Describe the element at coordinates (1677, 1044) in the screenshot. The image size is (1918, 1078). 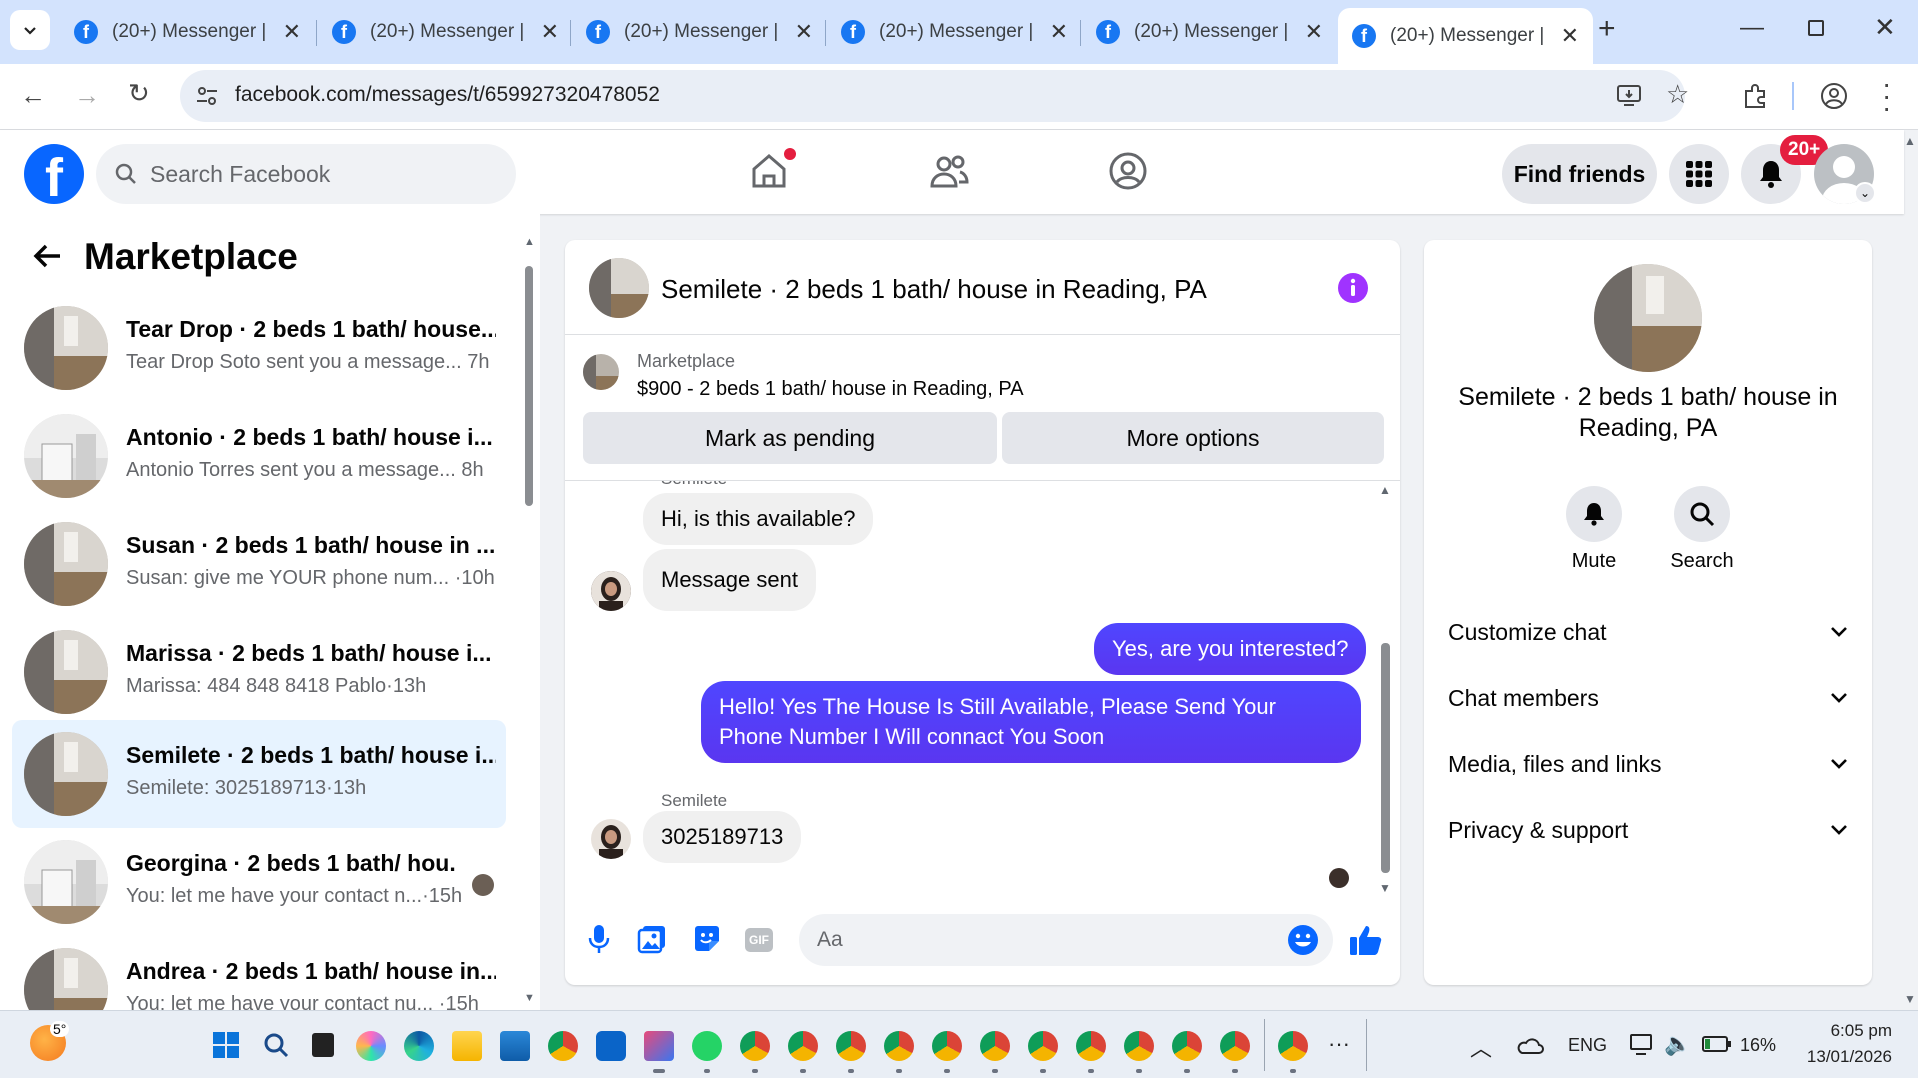
I see `volume-icon: 🔈` at that location.